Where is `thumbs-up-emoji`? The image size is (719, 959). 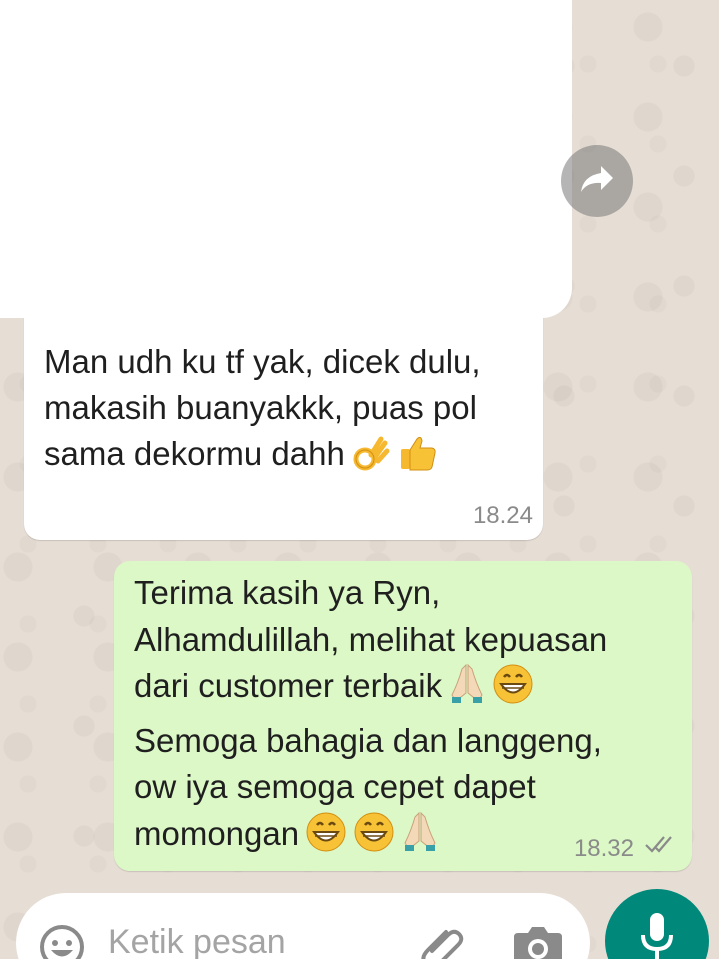 thumbs-up-emoji is located at coordinates (418, 459).